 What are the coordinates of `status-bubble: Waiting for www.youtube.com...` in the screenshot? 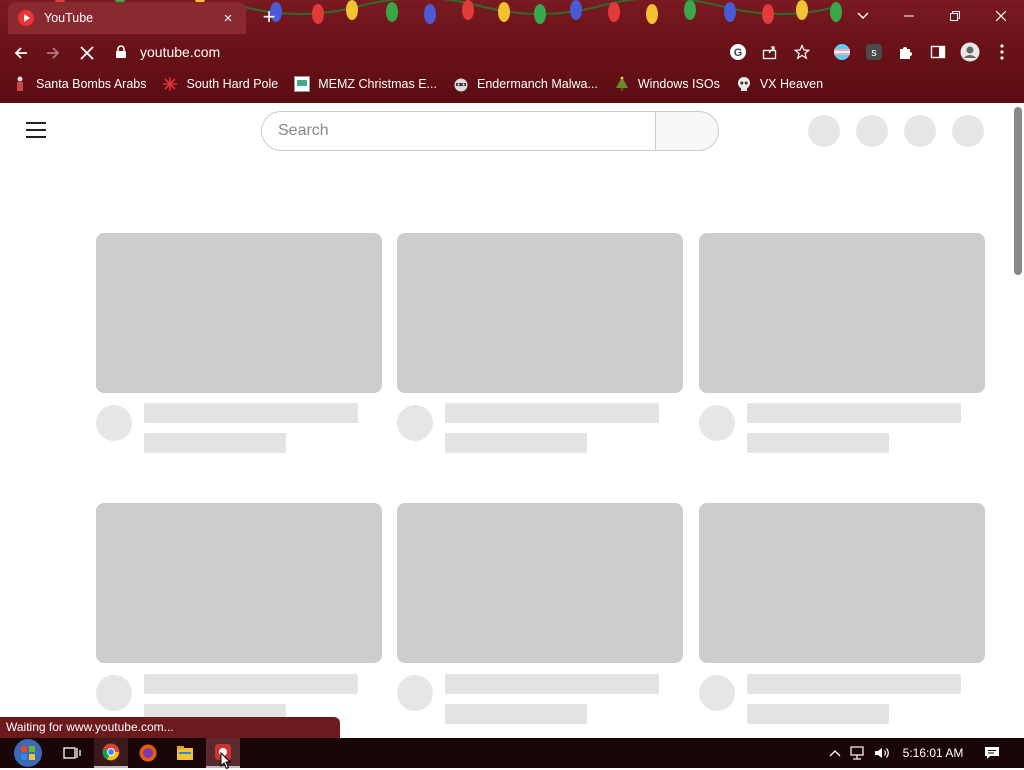 It's located at (170, 727).